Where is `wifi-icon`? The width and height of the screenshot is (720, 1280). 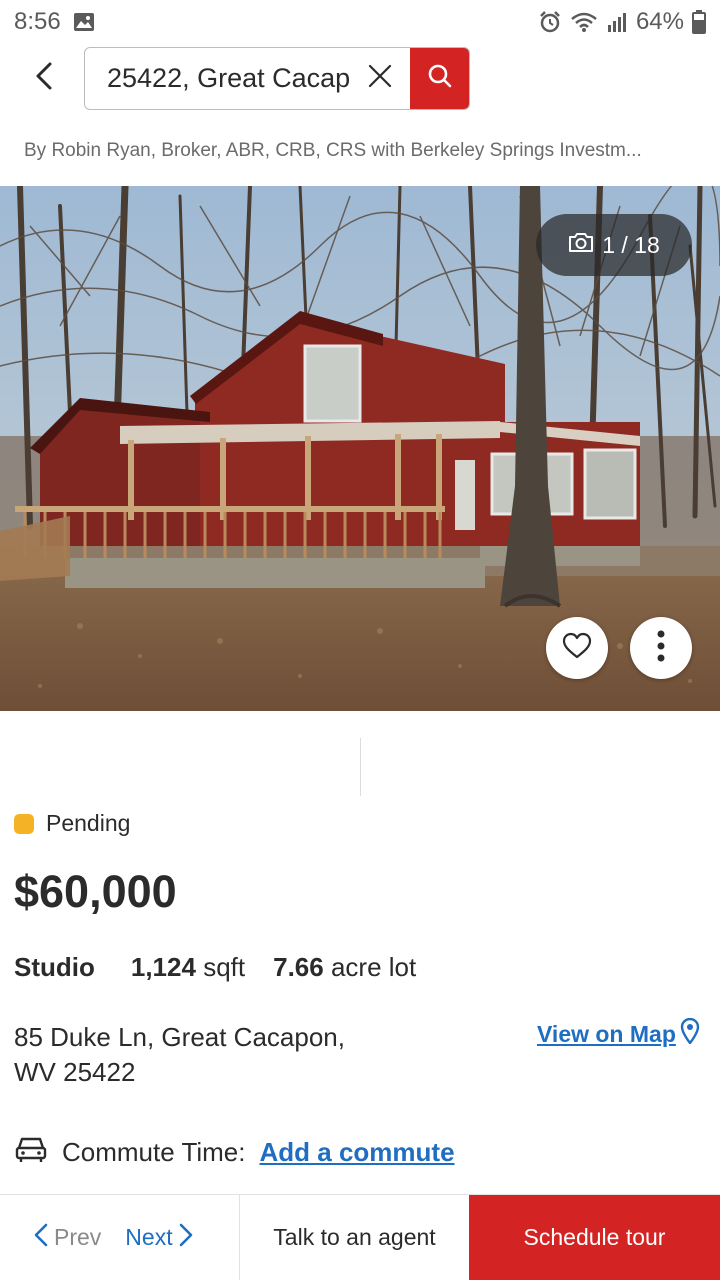 wifi-icon is located at coordinates (584, 22).